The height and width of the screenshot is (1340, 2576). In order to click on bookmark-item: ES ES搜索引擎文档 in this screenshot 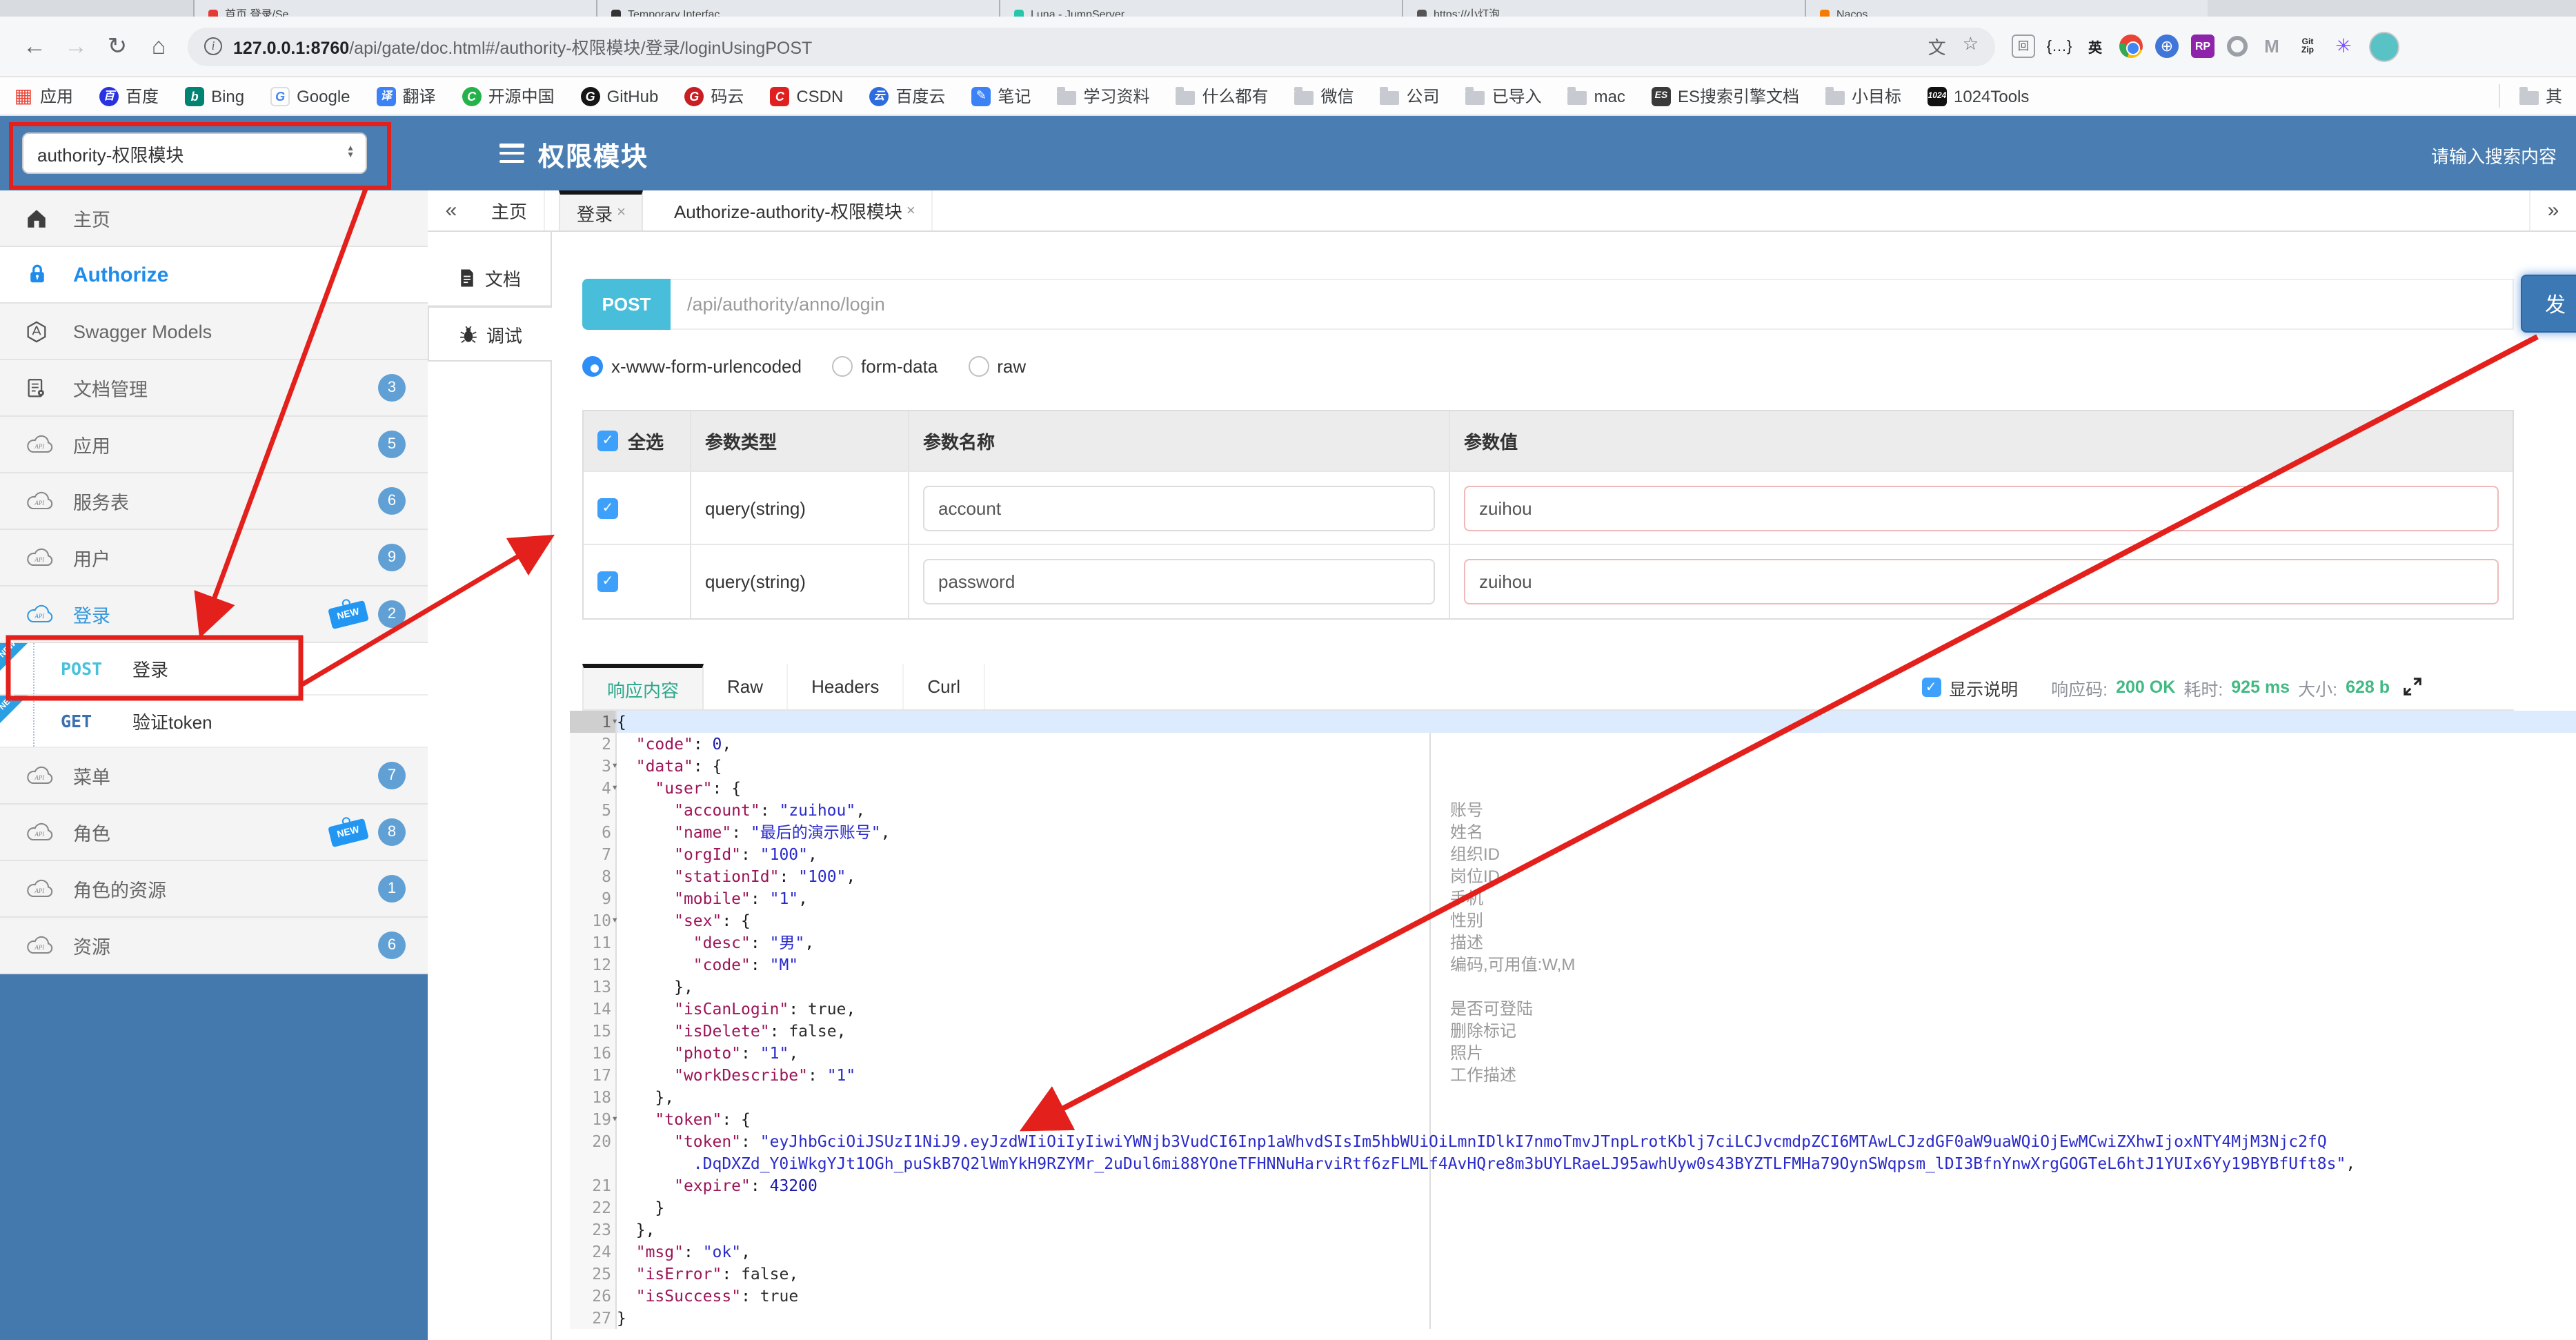, I will do `click(1725, 96)`.